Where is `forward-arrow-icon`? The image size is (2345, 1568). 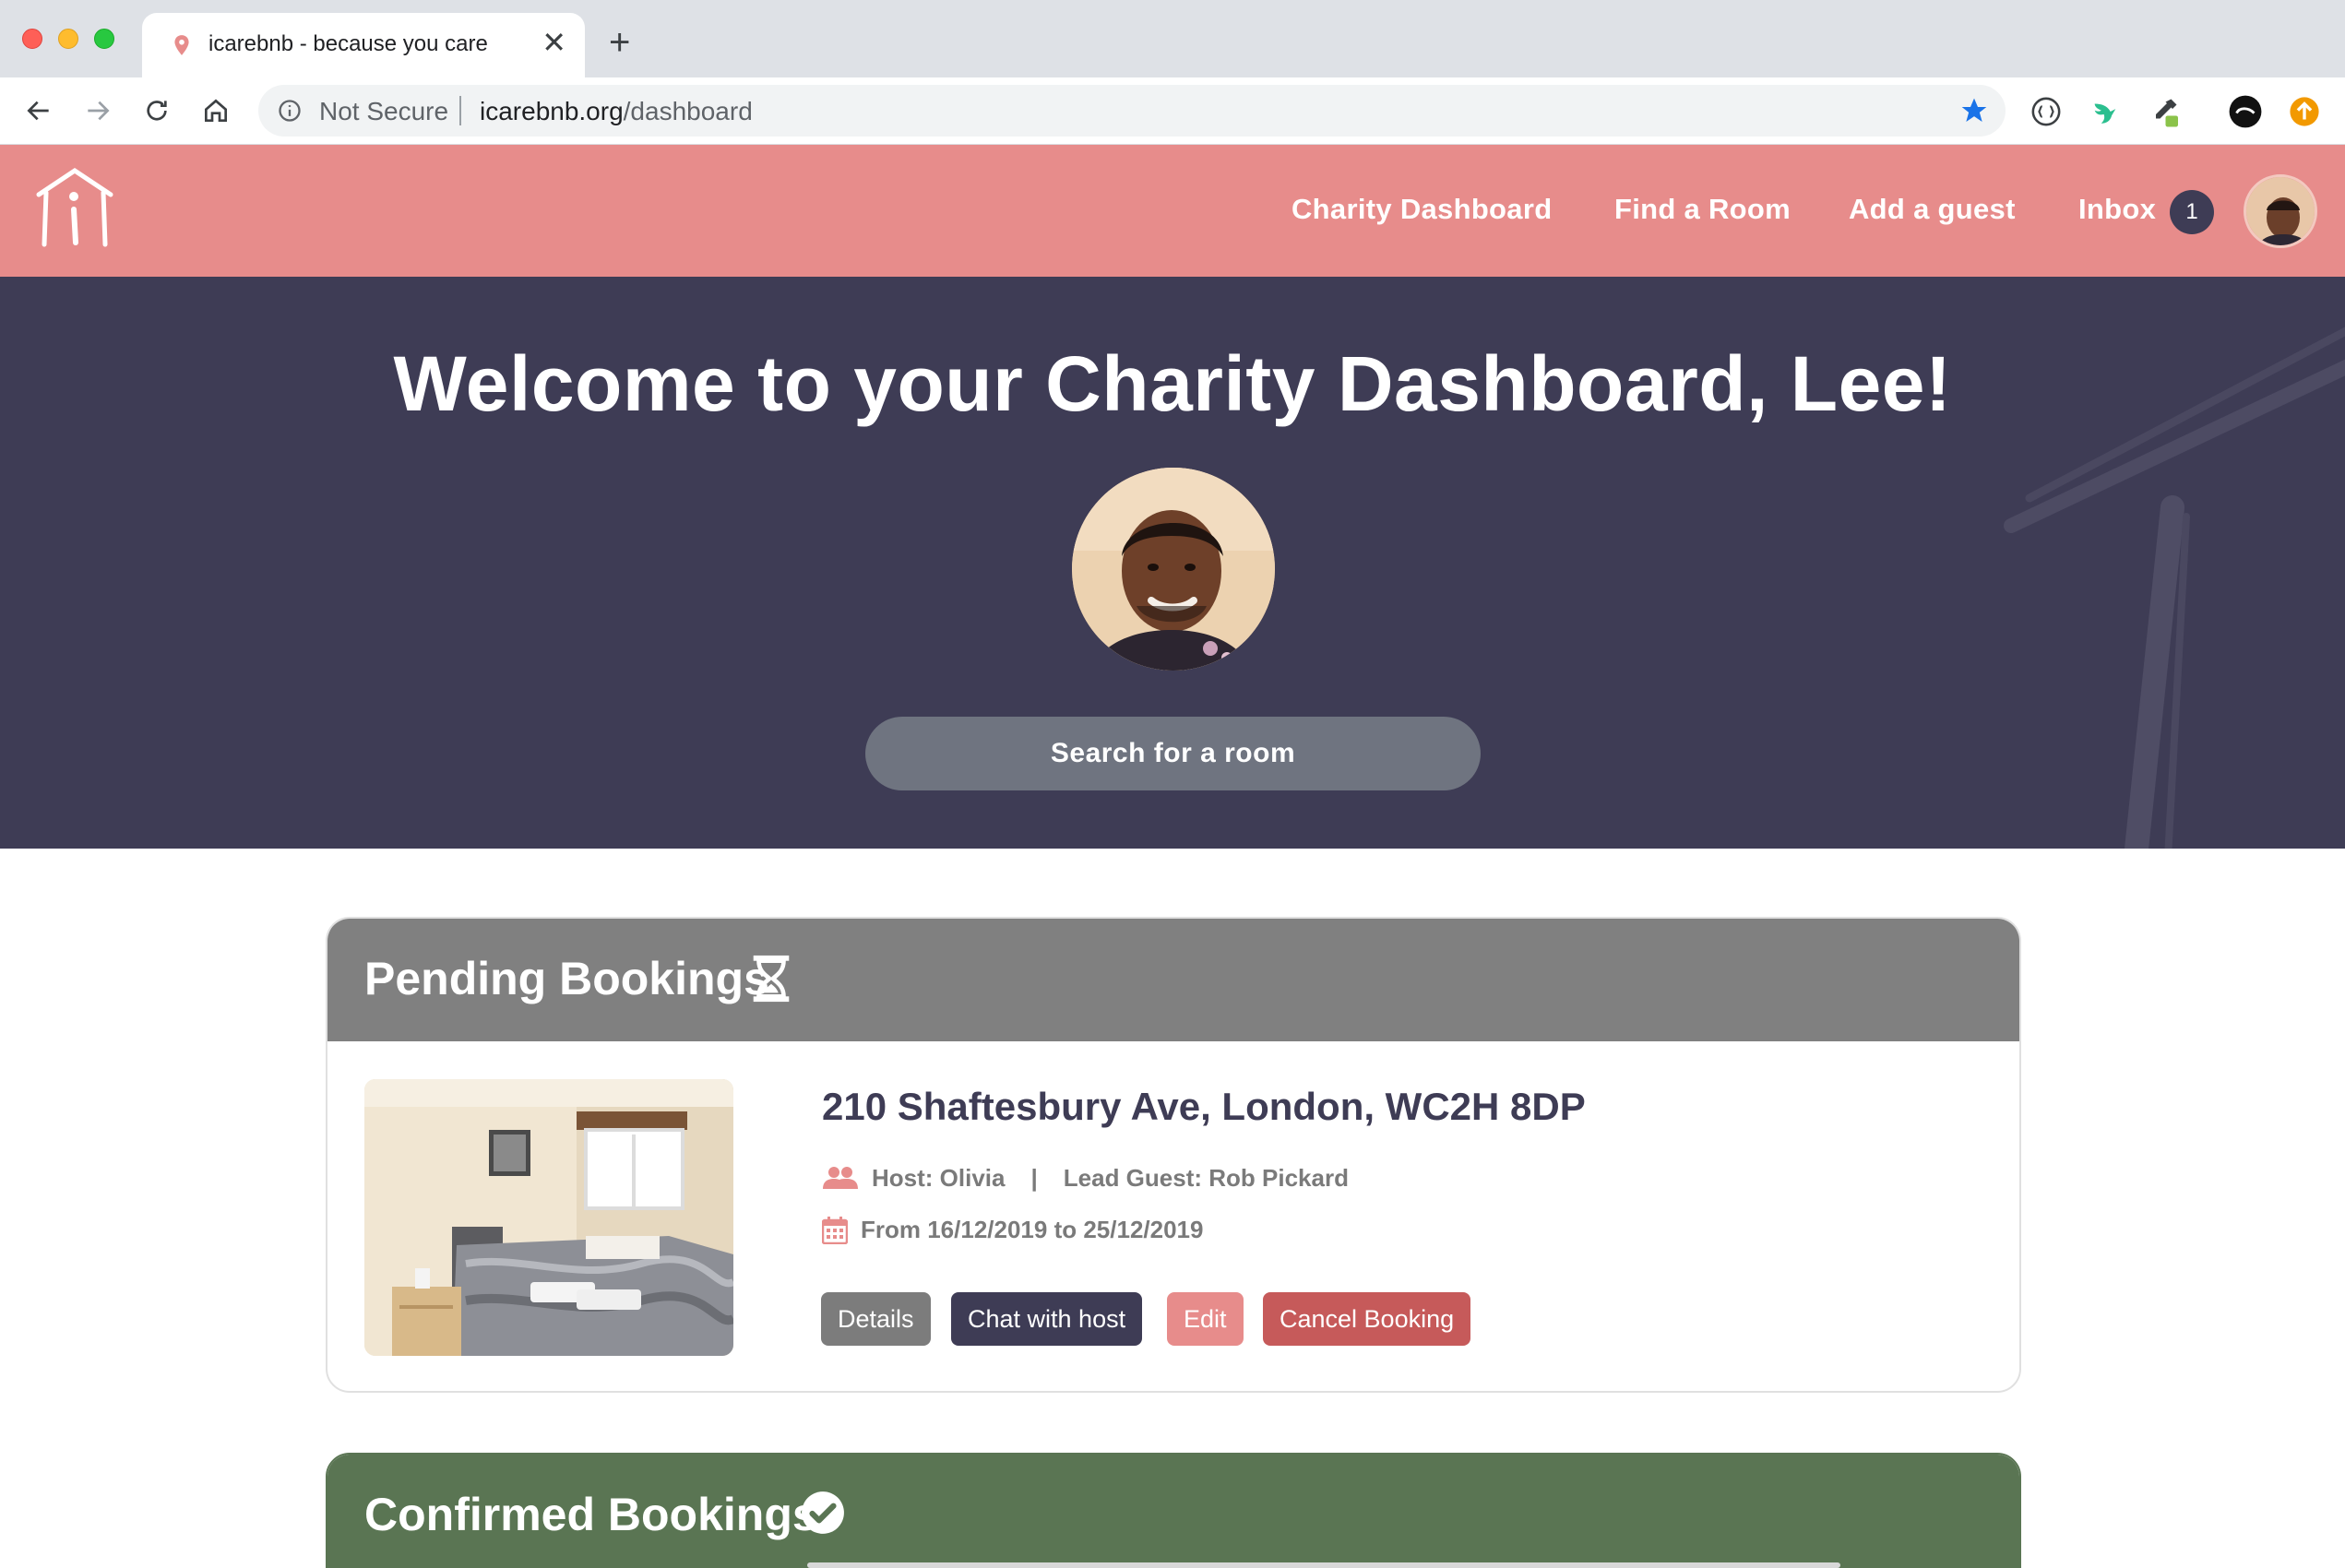
forward-arrow-icon is located at coordinates (99, 111).